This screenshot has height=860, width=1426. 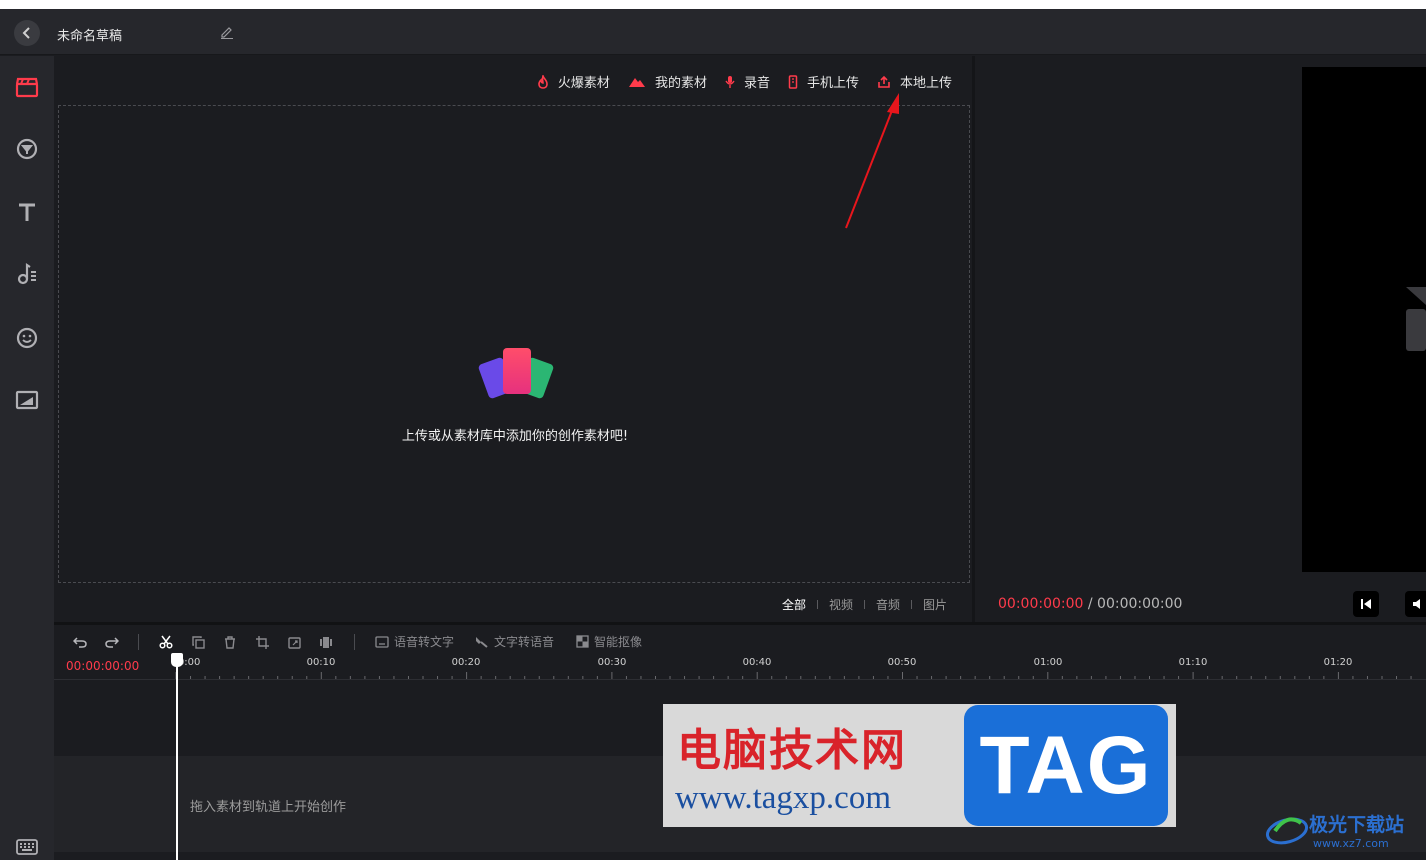 I want to click on tab-hot-materials: 火爆素材, so click(x=573, y=81).